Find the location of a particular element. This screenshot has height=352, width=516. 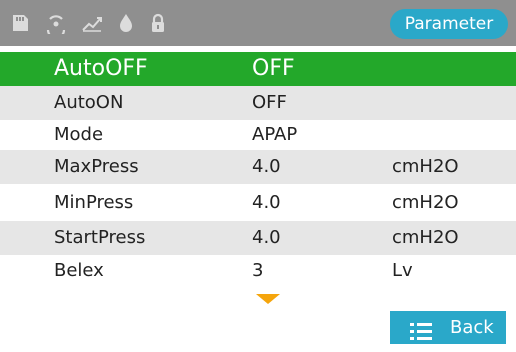

param-row-minpress: MinPress 4.0 cmH2O is located at coordinates (258, 203).